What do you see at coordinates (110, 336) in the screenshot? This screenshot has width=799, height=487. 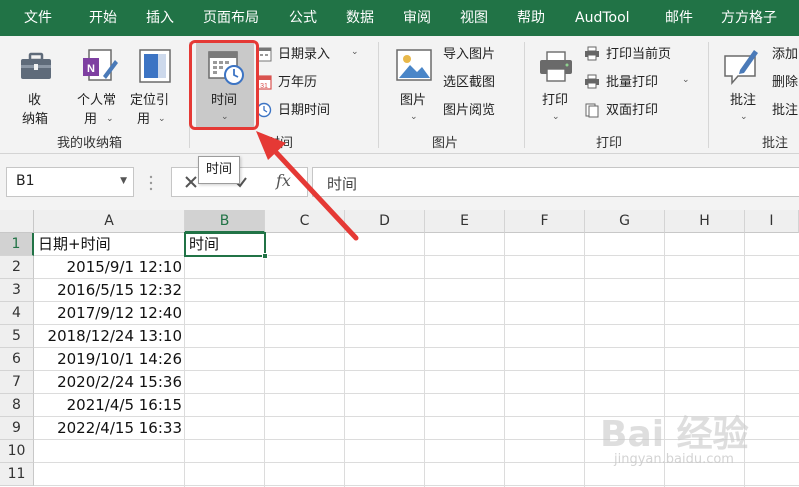 I see `cell-a5: 2018/12/24 13:10` at bounding box center [110, 336].